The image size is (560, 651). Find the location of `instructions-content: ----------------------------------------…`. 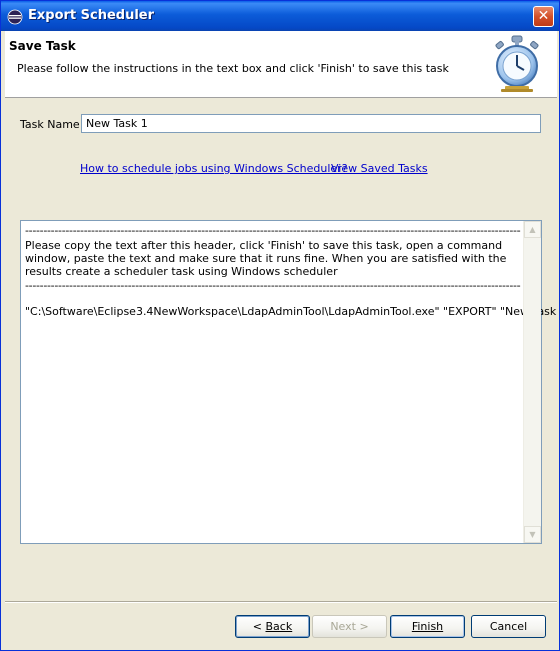

instructions-content: ----------------------------------------… is located at coordinates (292, 271).